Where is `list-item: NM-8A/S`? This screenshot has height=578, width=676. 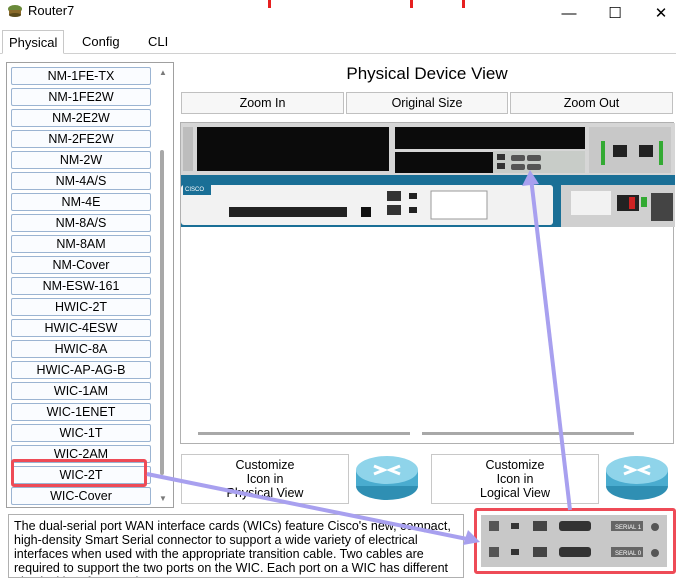
list-item: NM-8A/S is located at coordinates (81, 223).